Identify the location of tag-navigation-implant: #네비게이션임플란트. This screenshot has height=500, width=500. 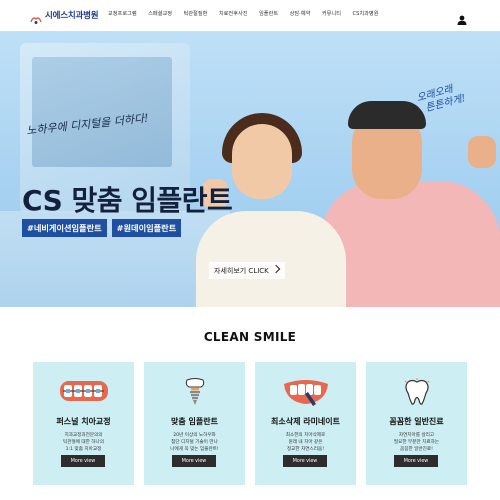
(64, 228).